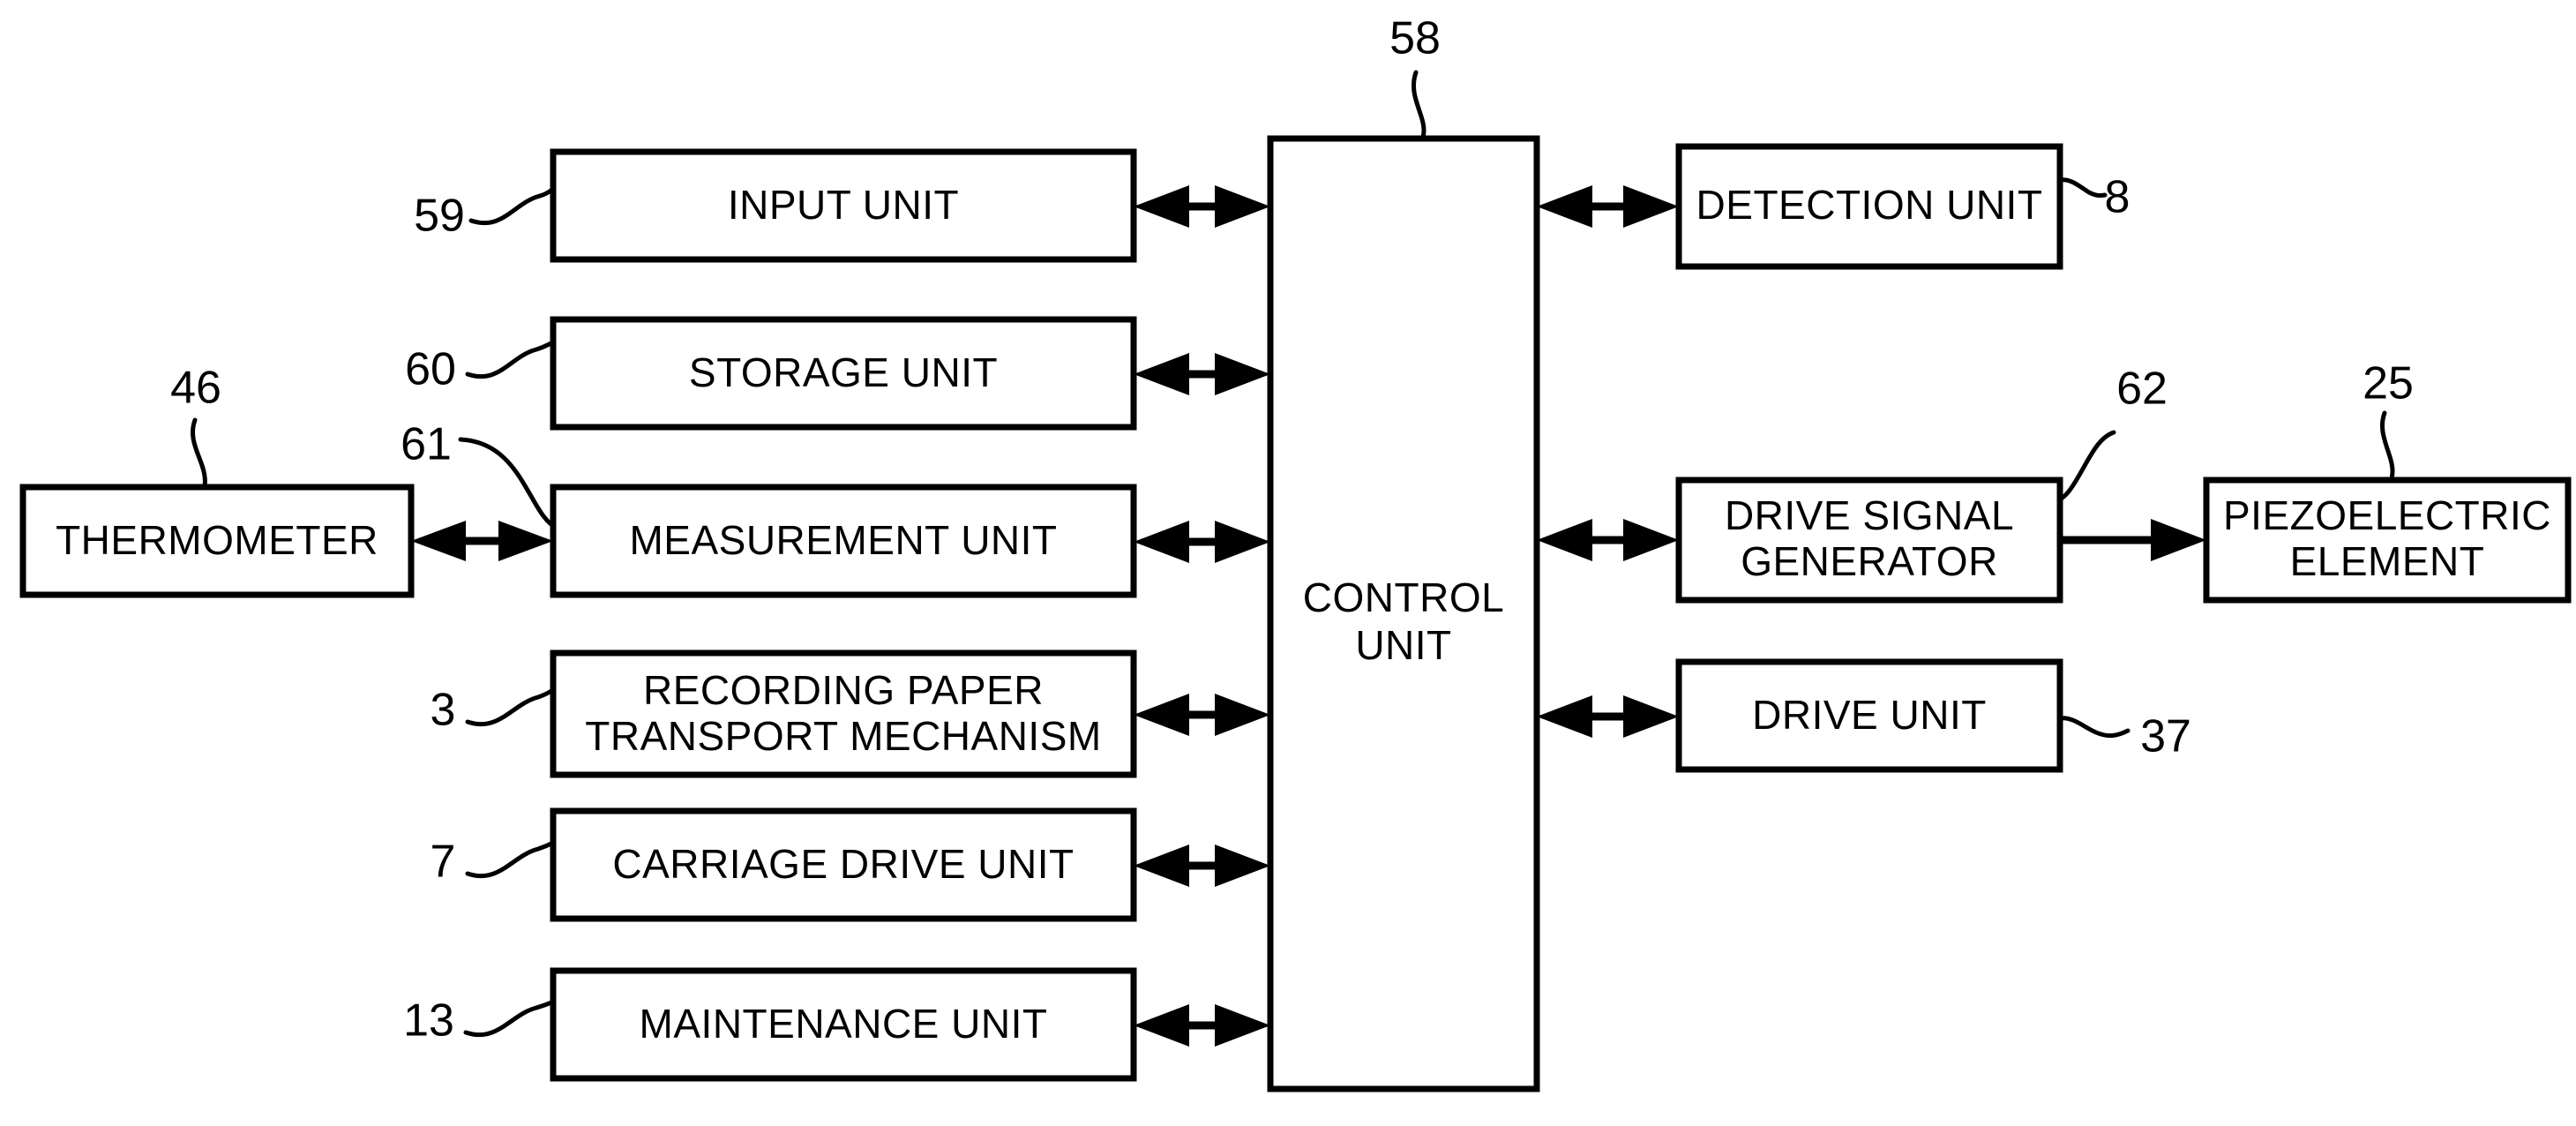 This screenshot has height=1126, width=2576. I want to click on block-measurement-unit: MEASUREMENT UNIT, so click(844, 541).